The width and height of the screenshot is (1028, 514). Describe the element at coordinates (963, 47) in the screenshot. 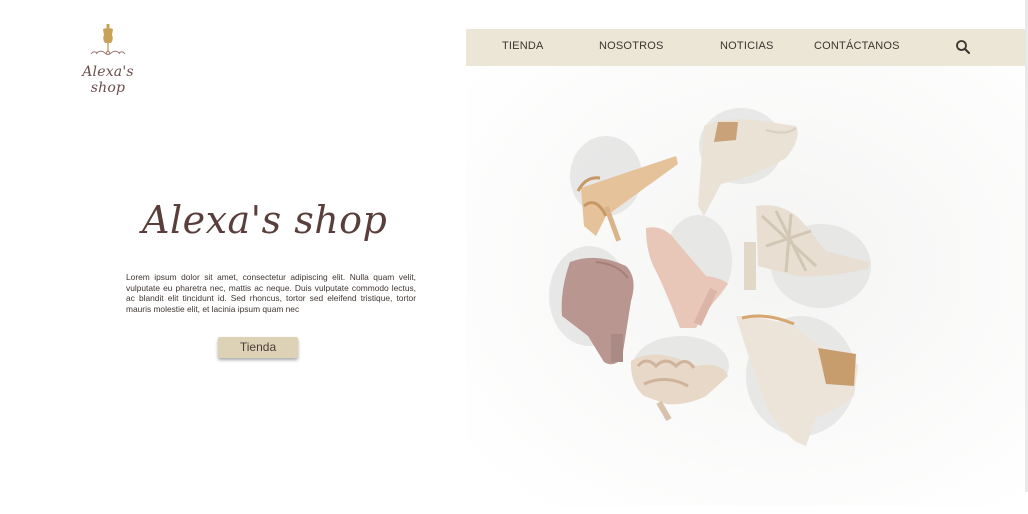

I see `search-icon` at that location.